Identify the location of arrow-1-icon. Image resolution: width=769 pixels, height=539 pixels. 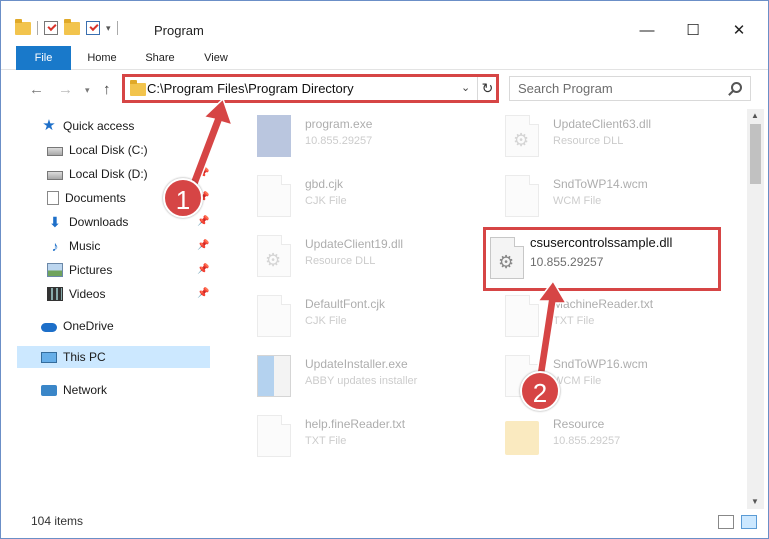
(211, 143).